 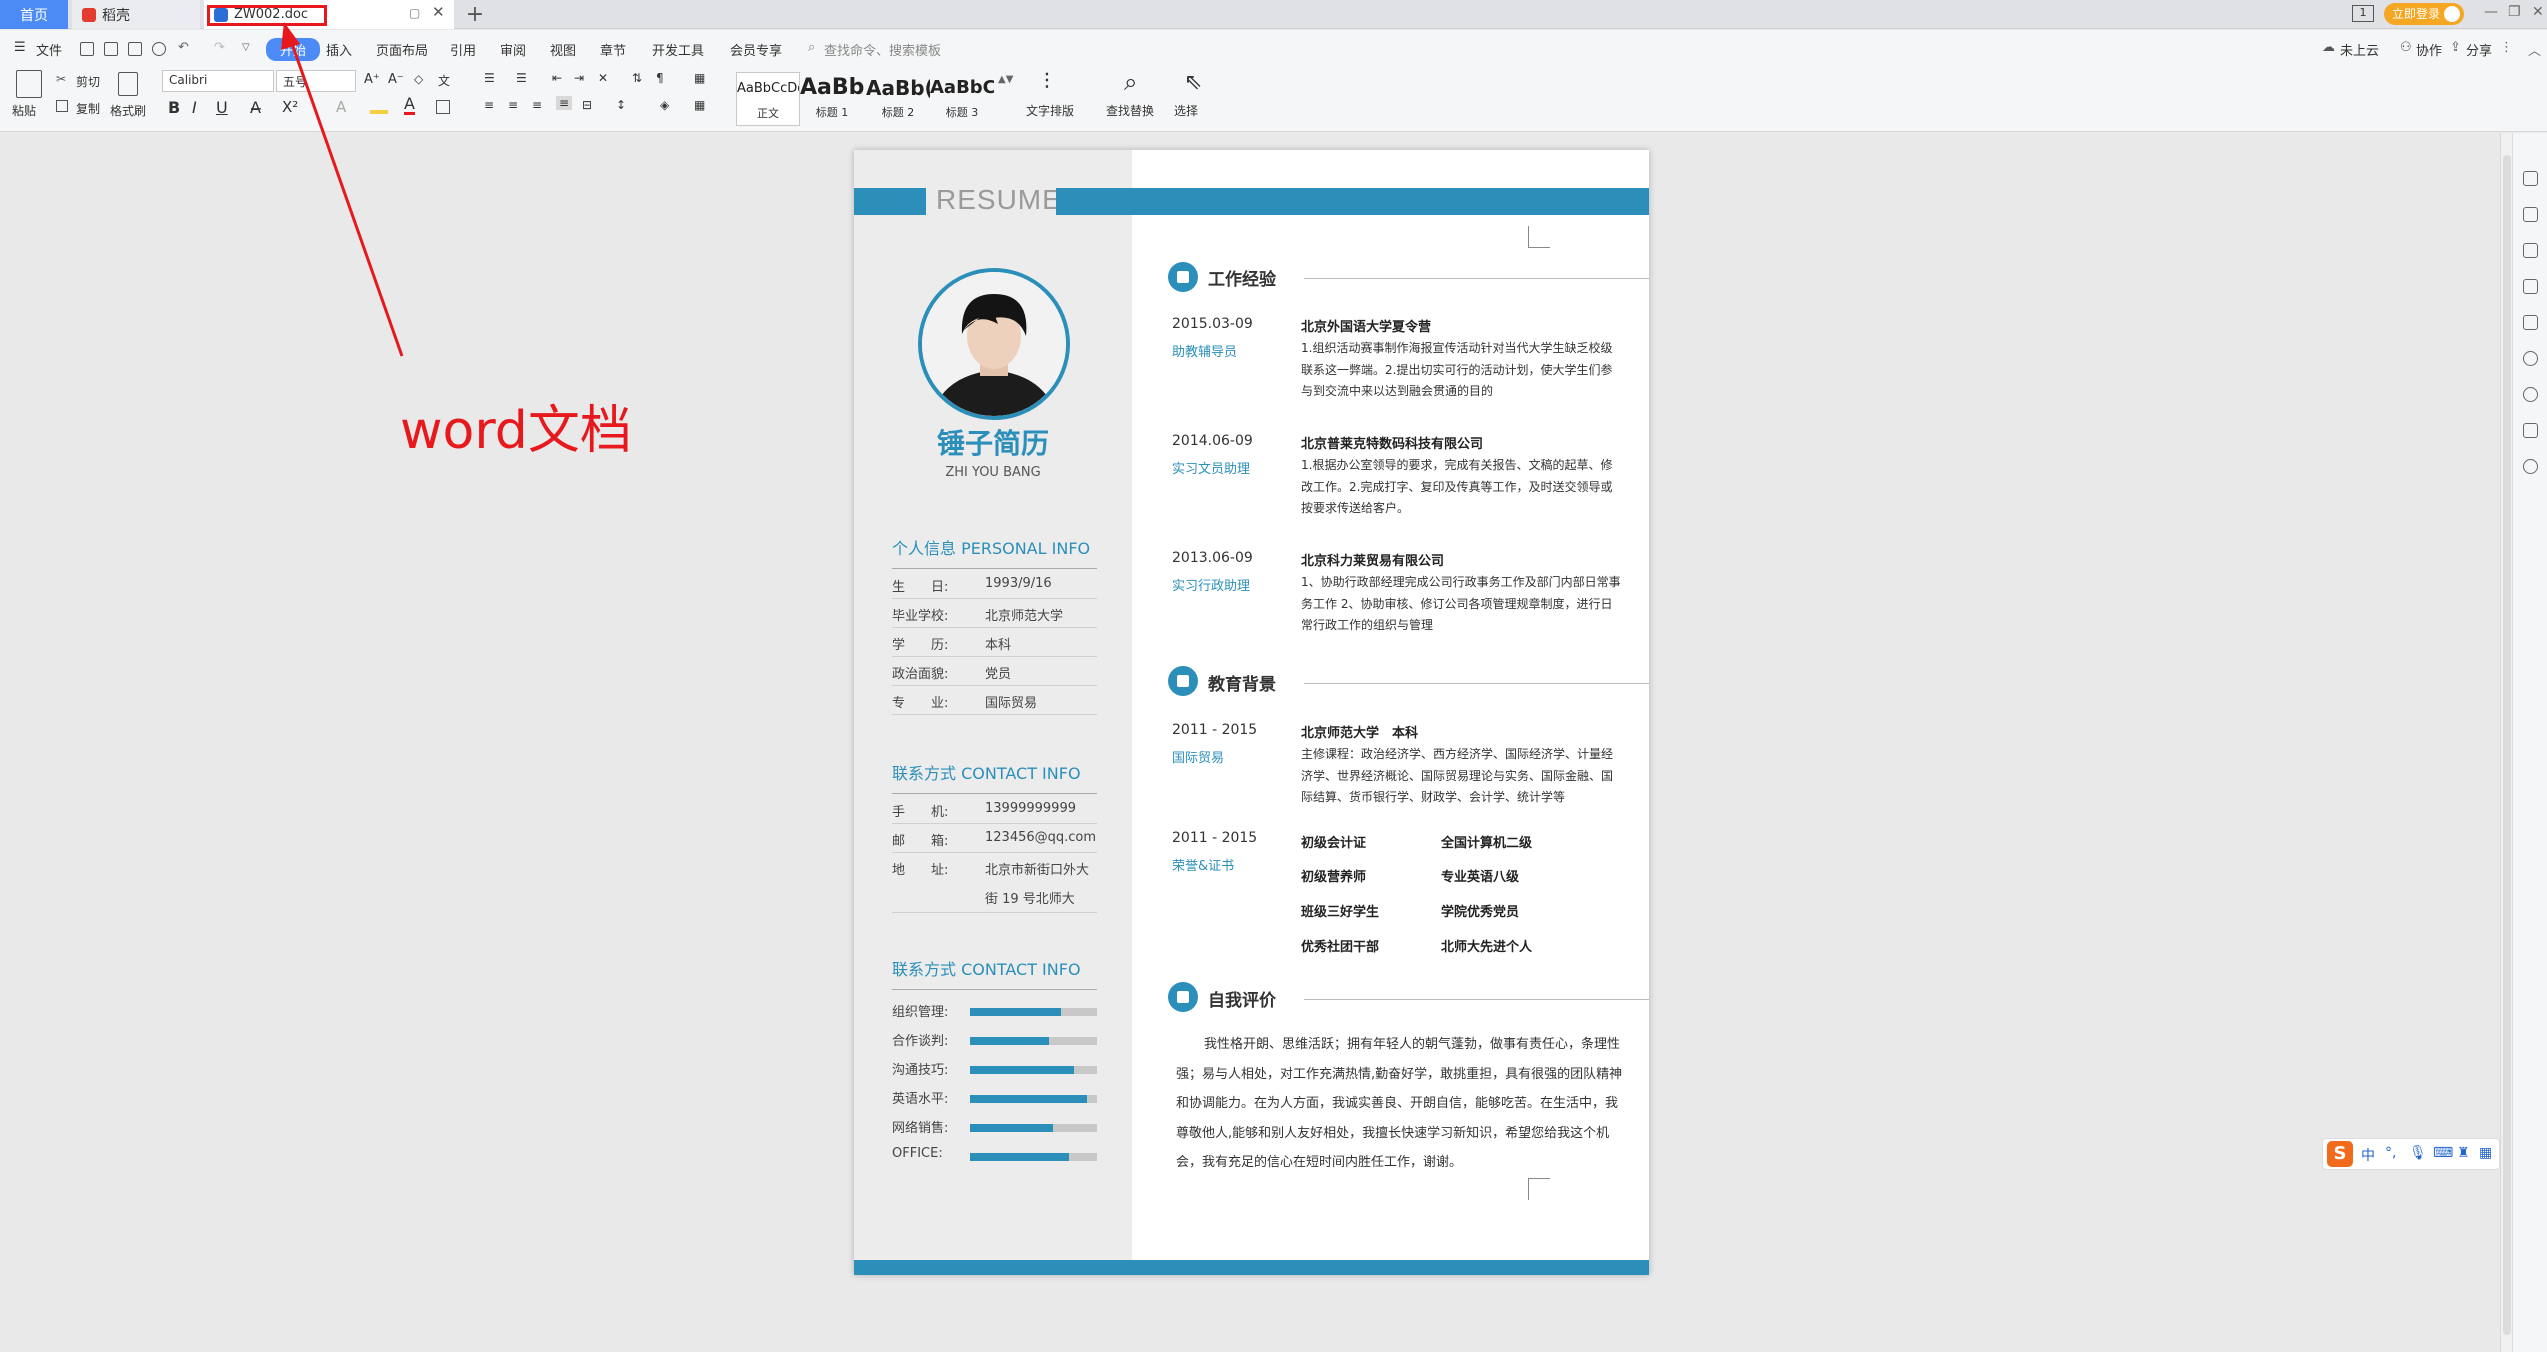 What do you see at coordinates (342, 189) in the screenshot?
I see `annotation-arrow` at bounding box center [342, 189].